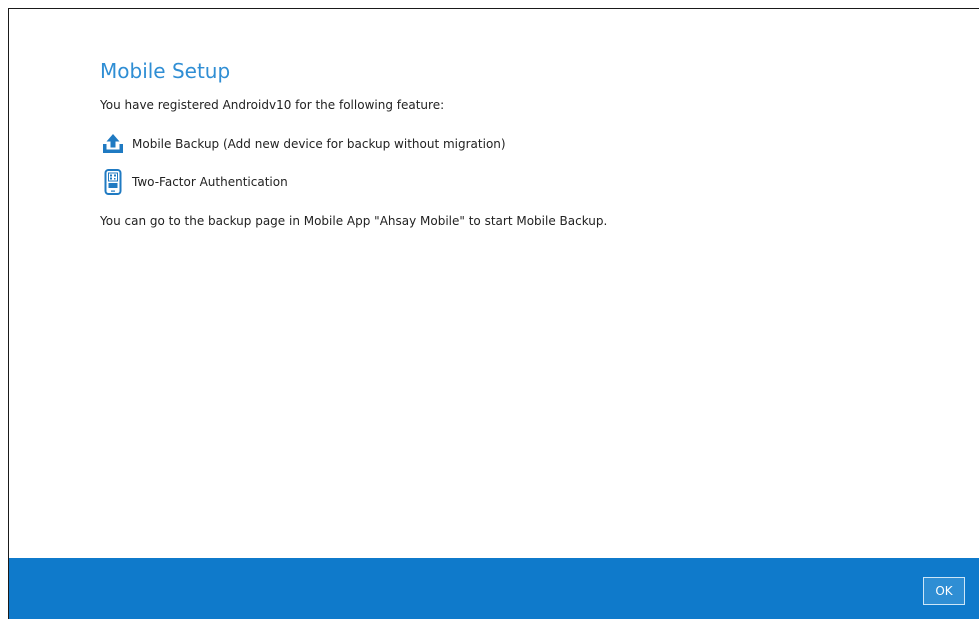 The width and height of the screenshot is (979, 619). Describe the element at coordinates (113, 144) in the screenshot. I see `upload-icon` at that location.